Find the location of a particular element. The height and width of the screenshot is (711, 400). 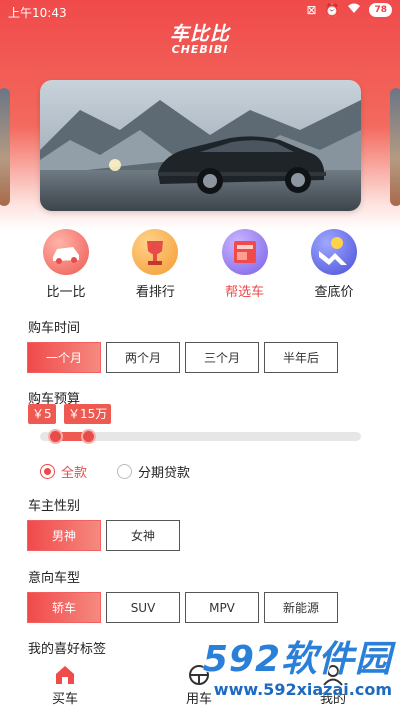

nav-base-price: 查底价 is located at coordinates (334, 264).